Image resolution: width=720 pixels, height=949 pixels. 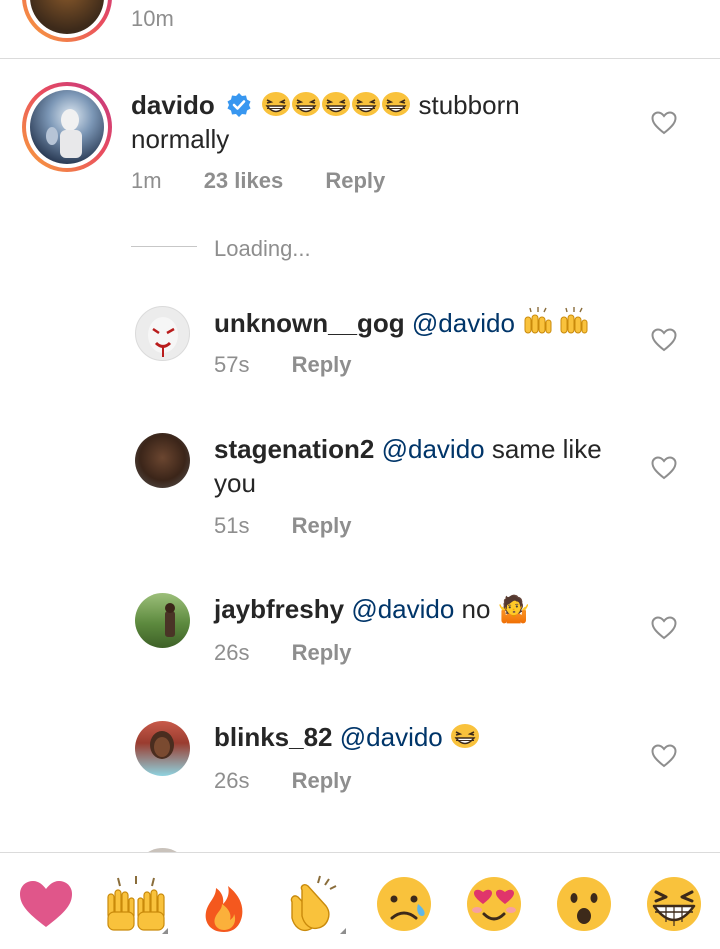 I want to click on reply-meta: 57s Reply, so click(x=283, y=365).